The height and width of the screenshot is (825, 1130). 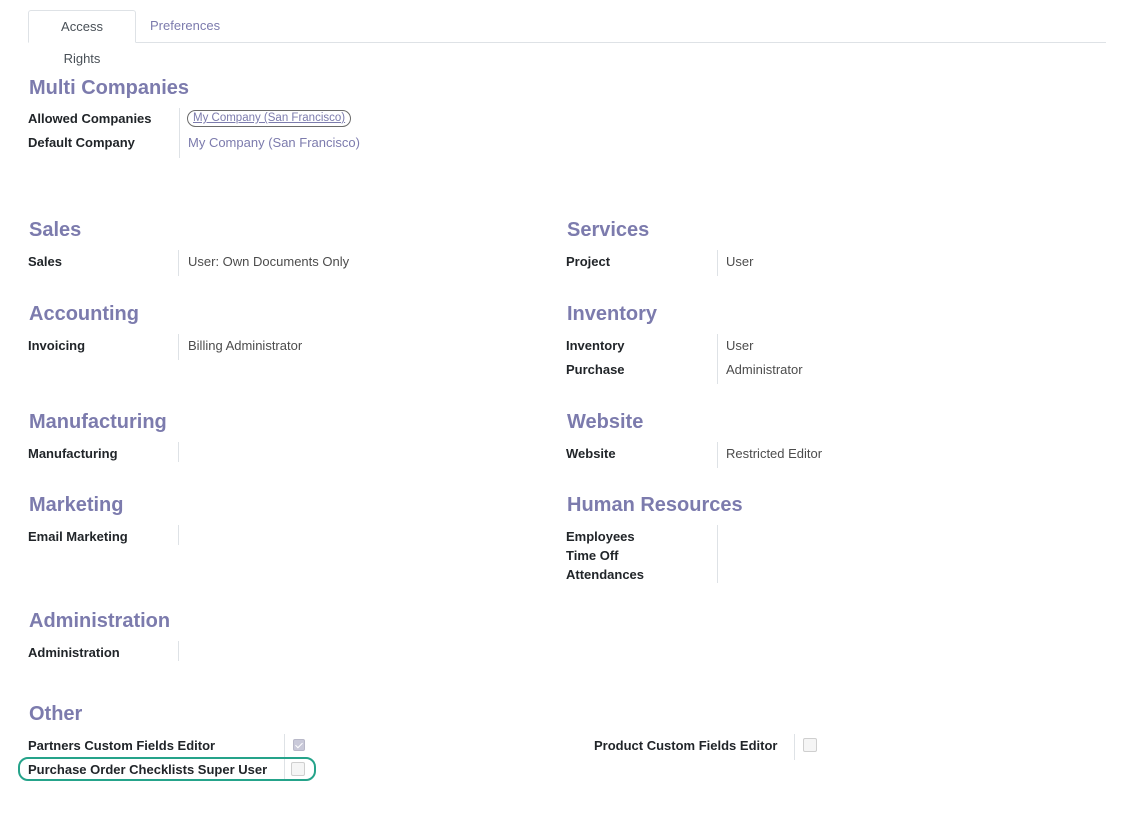 I want to click on section-title-website: Website, so click(x=605, y=422).